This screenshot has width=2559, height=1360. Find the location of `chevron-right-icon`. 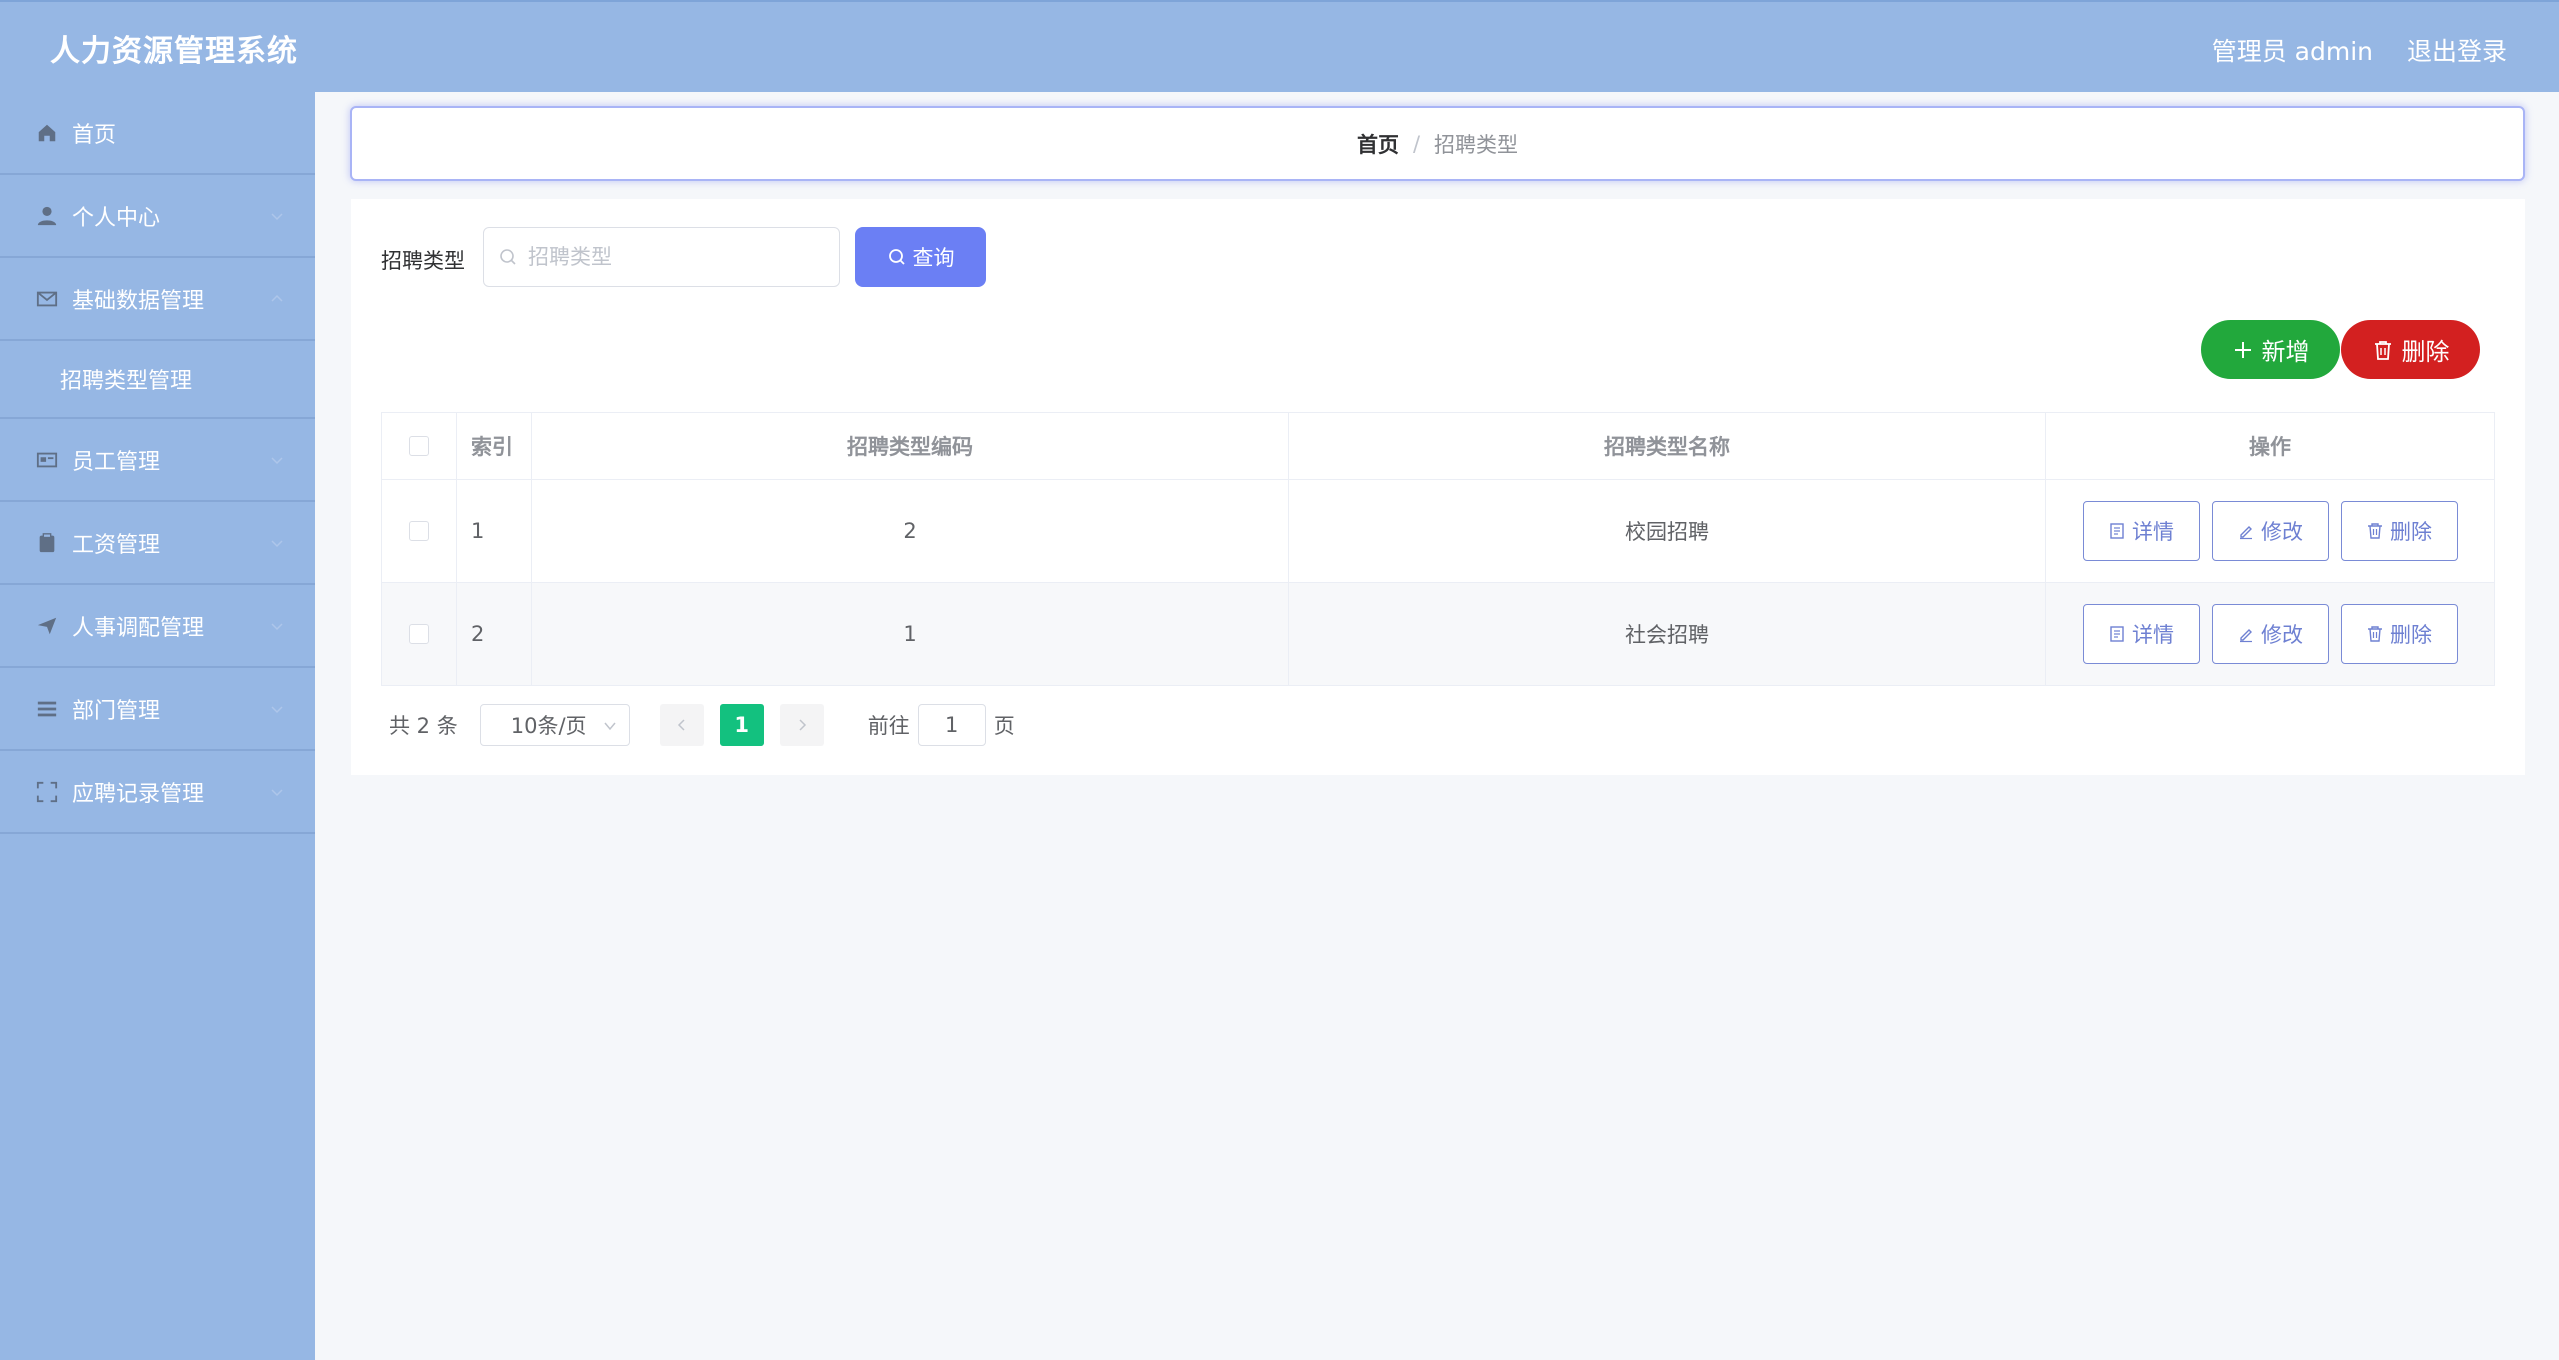

chevron-right-icon is located at coordinates (802, 725).